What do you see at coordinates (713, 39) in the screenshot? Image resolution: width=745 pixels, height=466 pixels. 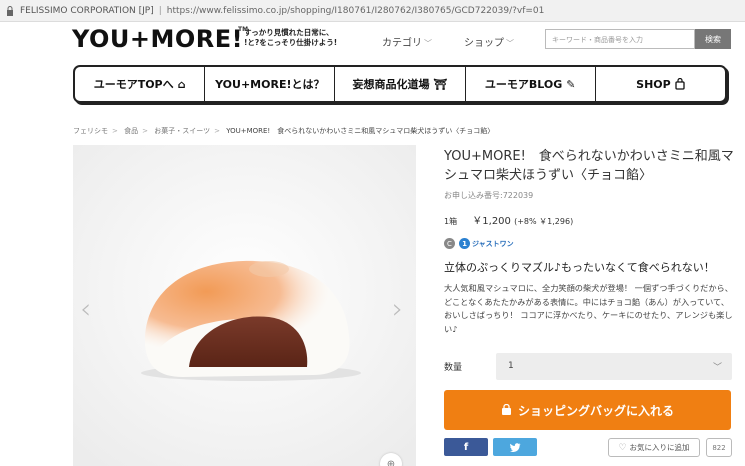 I see `search-button: 検索` at bounding box center [713, 39].